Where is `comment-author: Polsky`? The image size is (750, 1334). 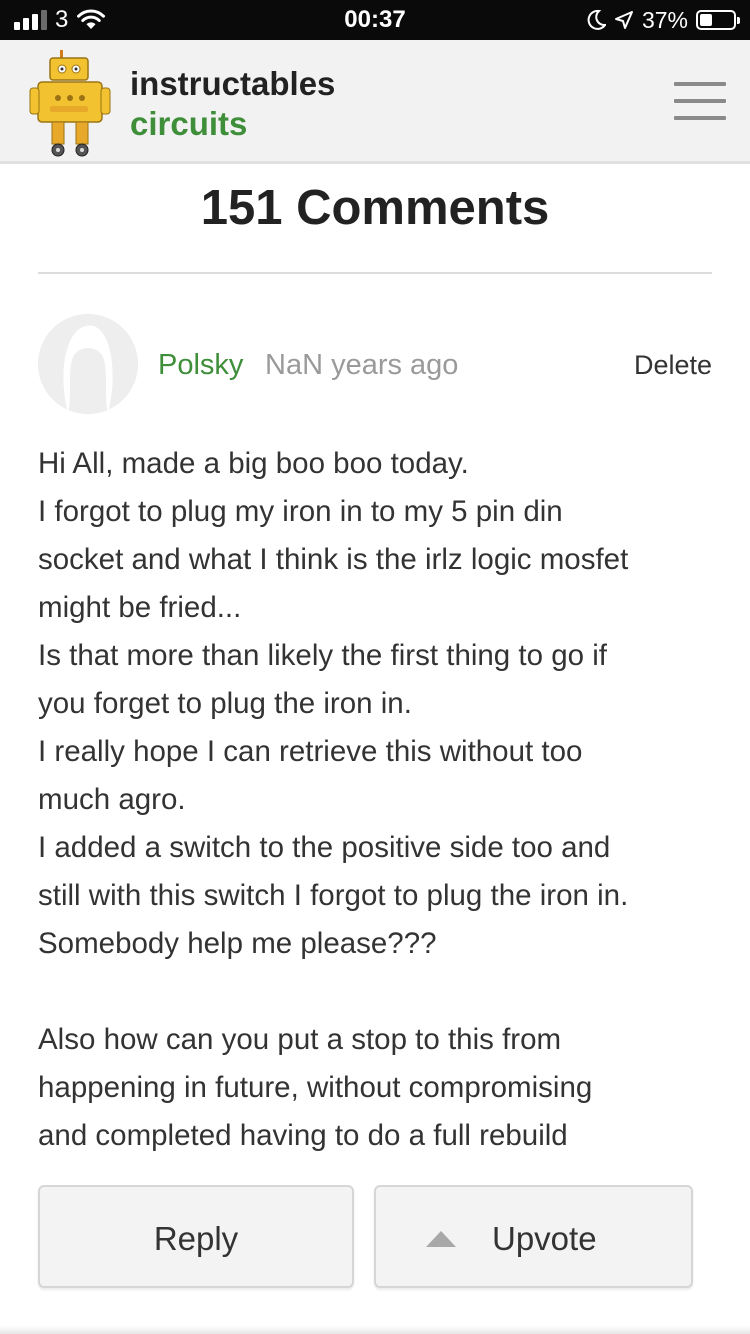 comment-author: Polsky is located at coordinates (200, 365).